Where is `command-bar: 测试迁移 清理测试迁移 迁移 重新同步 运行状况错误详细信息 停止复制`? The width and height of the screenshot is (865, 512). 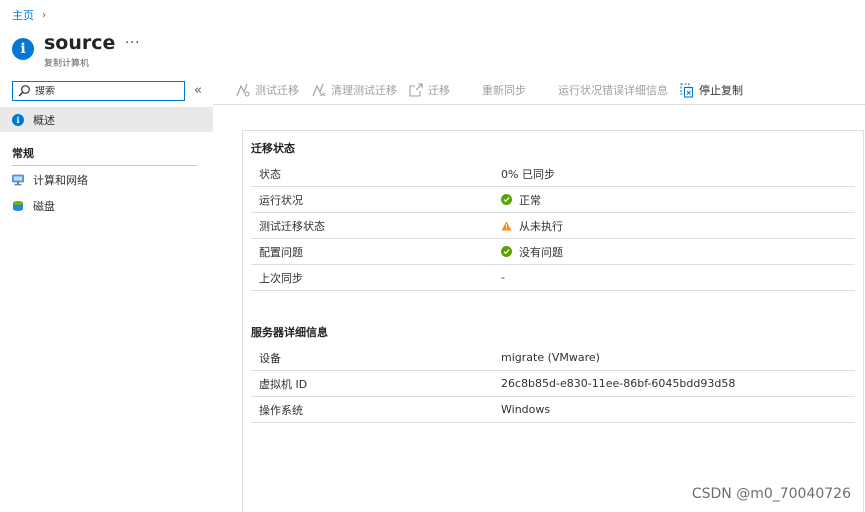 command-bar: 测试迁移 清理测试迁移 迁移 重新同步 运行状况错误详细信息 停止复制 is located at coordinates (489, 90).